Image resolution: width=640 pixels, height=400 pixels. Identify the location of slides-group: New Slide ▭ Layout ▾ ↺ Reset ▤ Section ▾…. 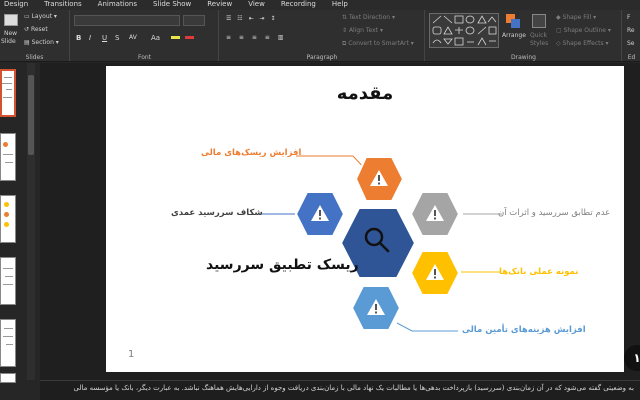
(35, 35).